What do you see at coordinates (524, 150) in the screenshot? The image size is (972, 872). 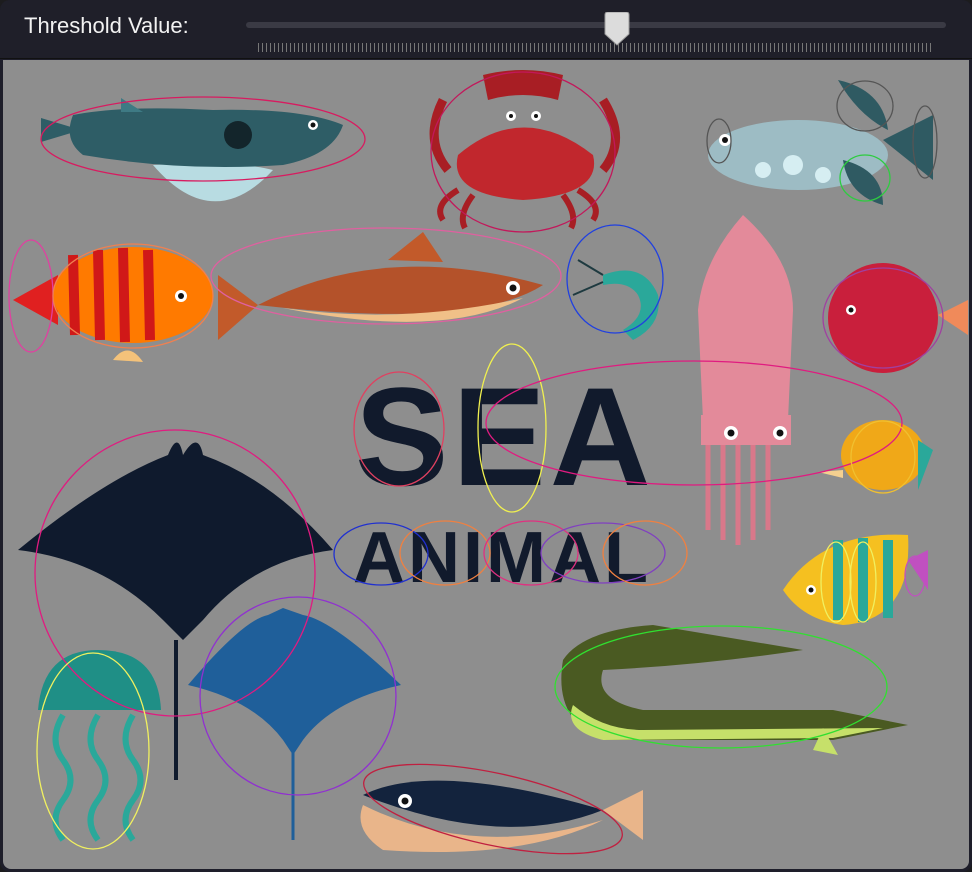 I see `crab` at bounding box center [524, 150].